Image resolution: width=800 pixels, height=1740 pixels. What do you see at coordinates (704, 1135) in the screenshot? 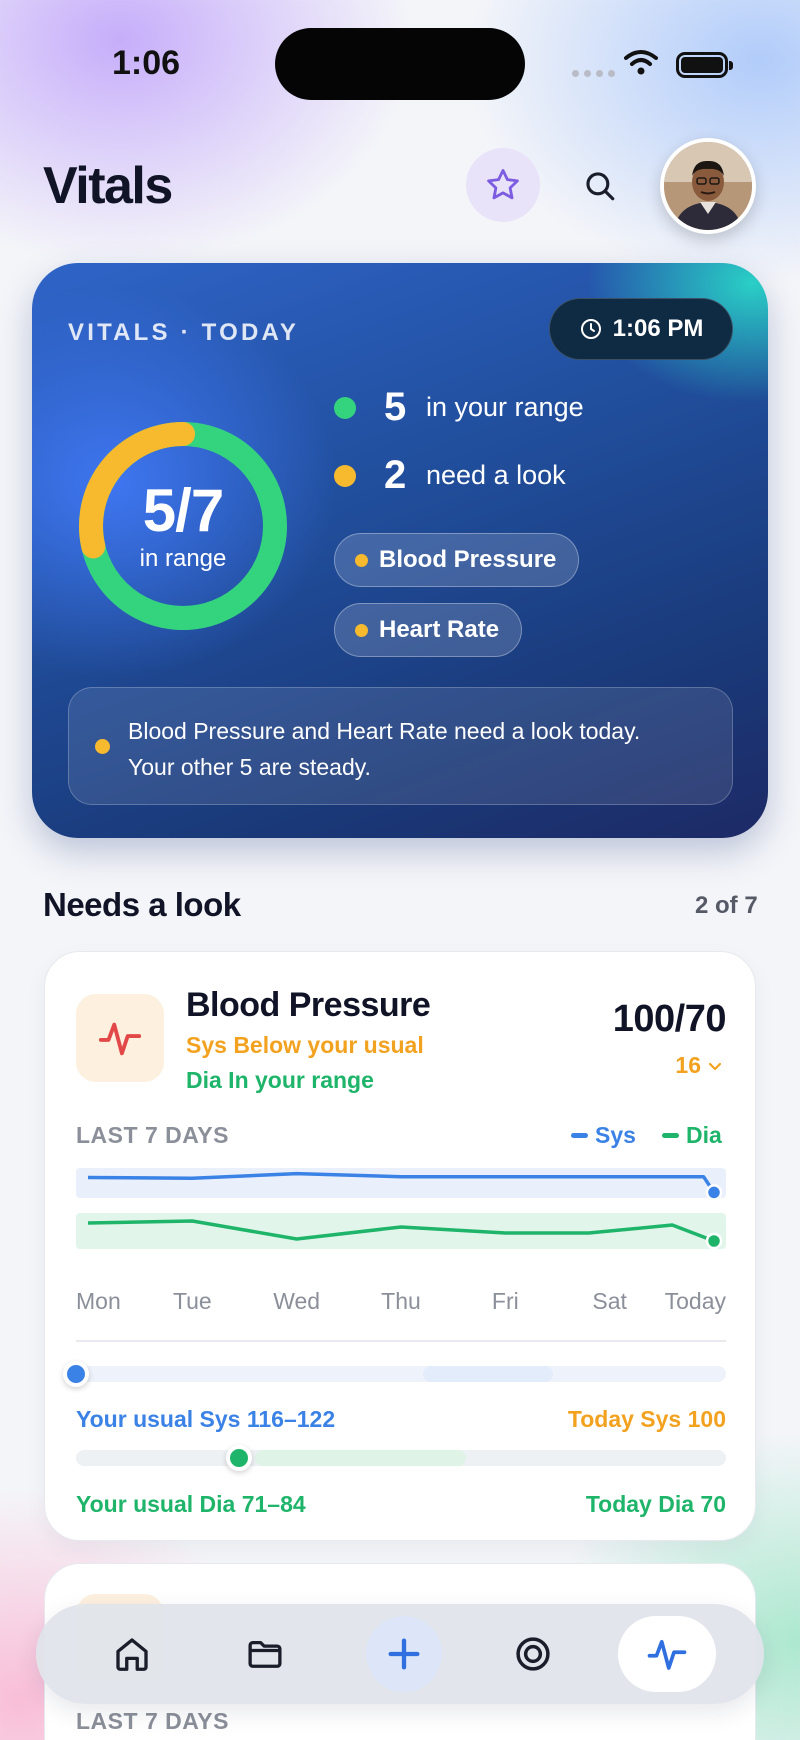
I see `legend-dia-label: Dia` at bounding box center [704, 1135].